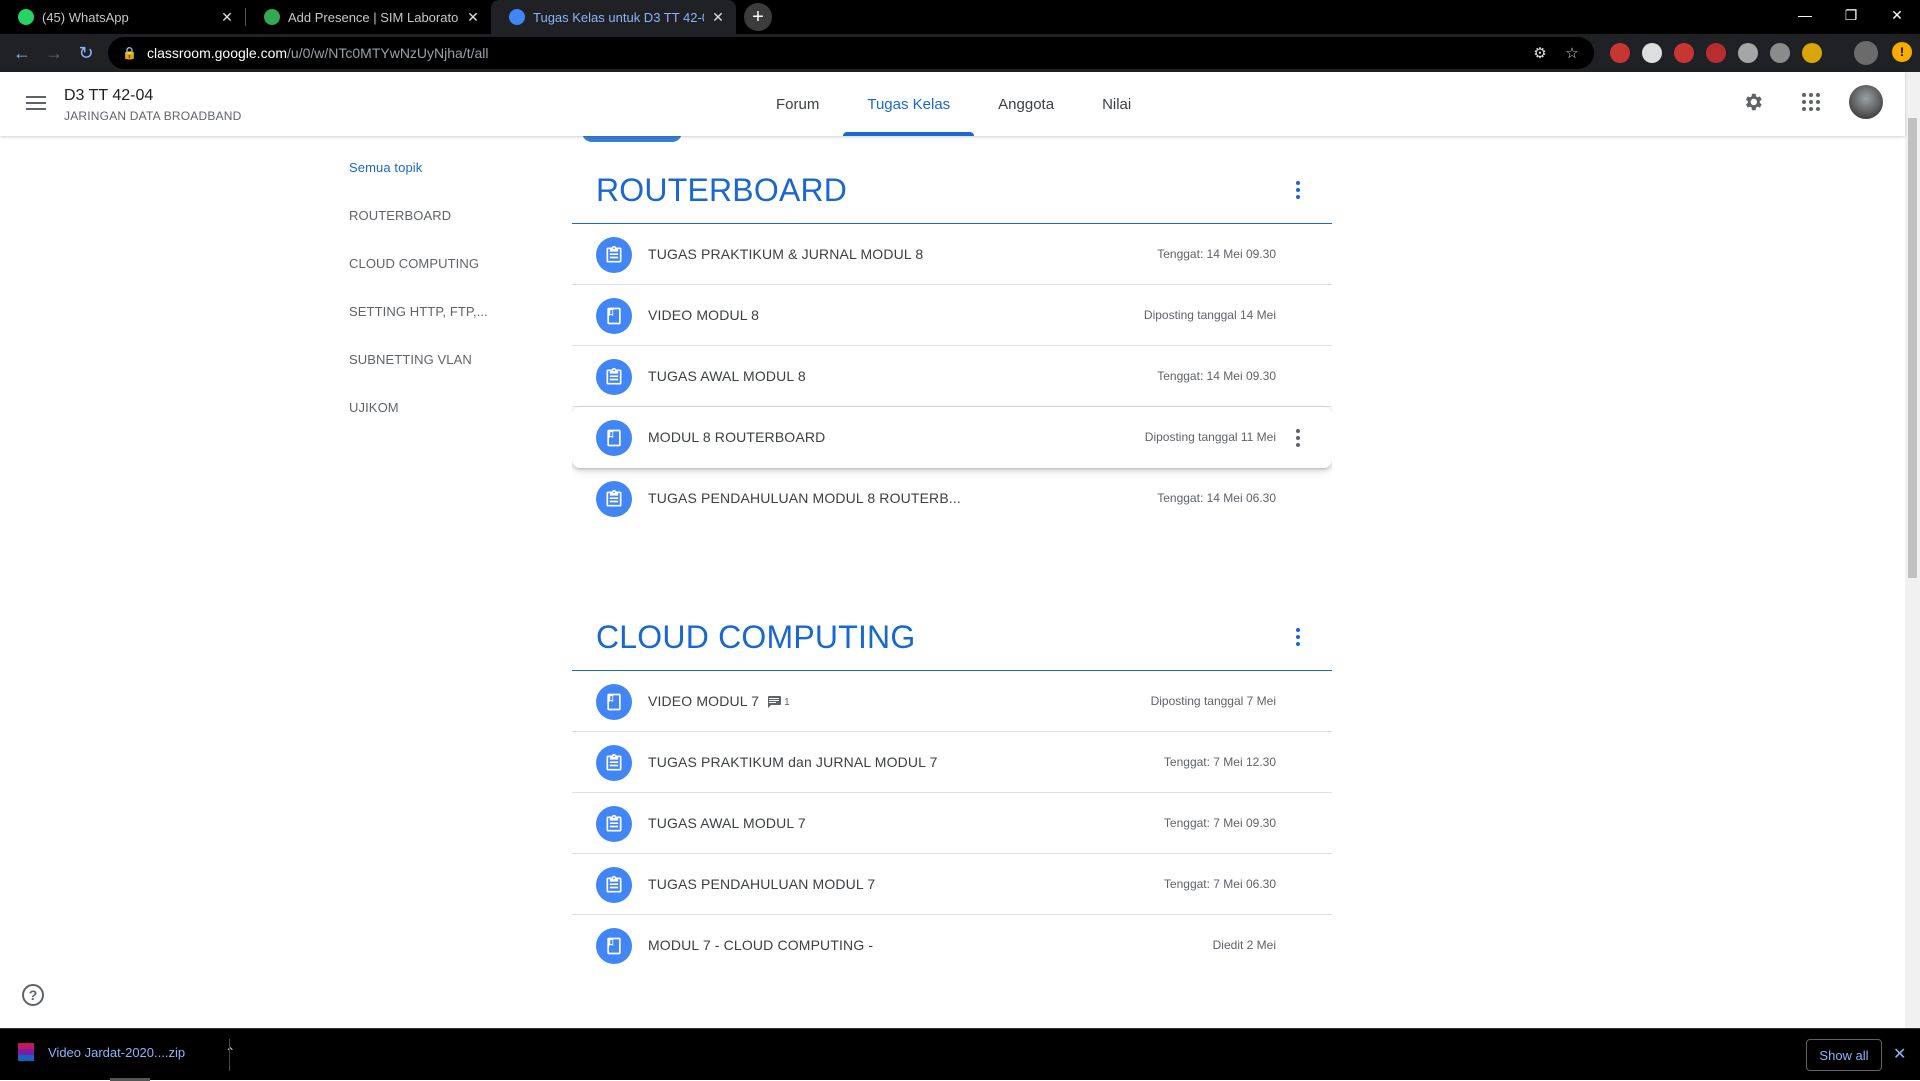  I want to click on classwork-title-text: TUGAS PRAKTIKUM dan JURNAL MODUL 7, so click(793, 762).